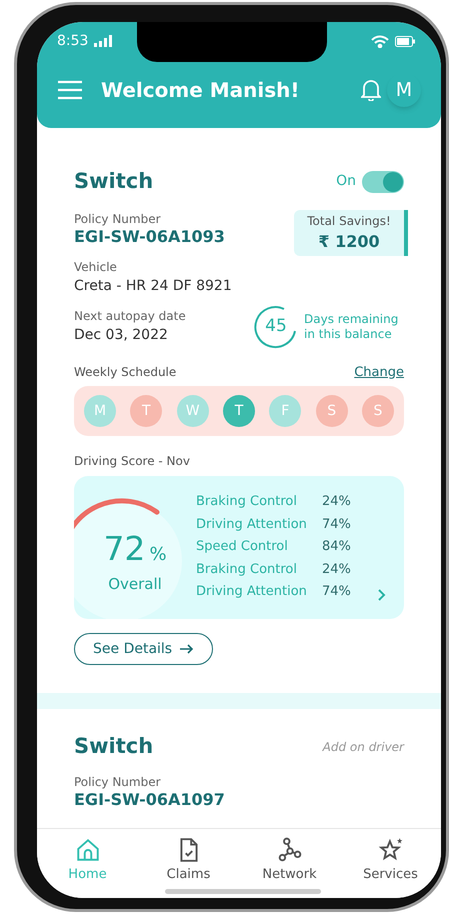  What do you see at coordinates (121, 335) in the screenshot?
I see `autopay-date: Dec 03, 2022` at bounding box center [121, 335].